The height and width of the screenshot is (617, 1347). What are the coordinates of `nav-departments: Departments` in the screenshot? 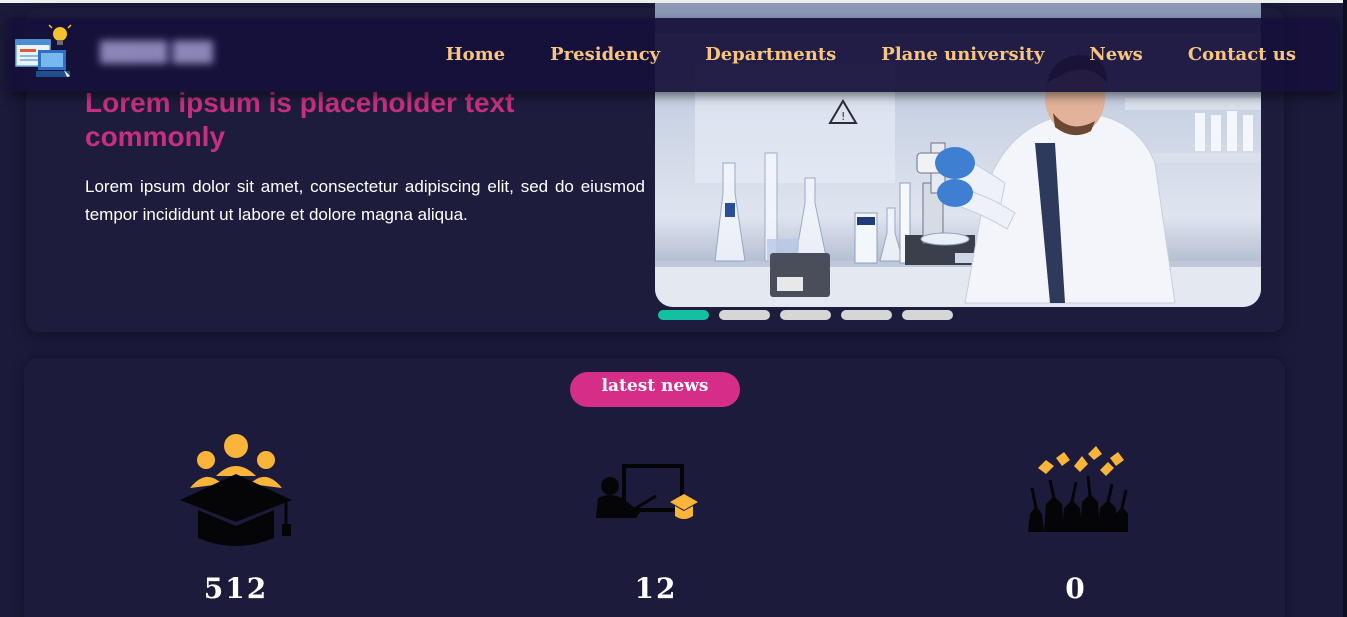 It's located at (770, 54).